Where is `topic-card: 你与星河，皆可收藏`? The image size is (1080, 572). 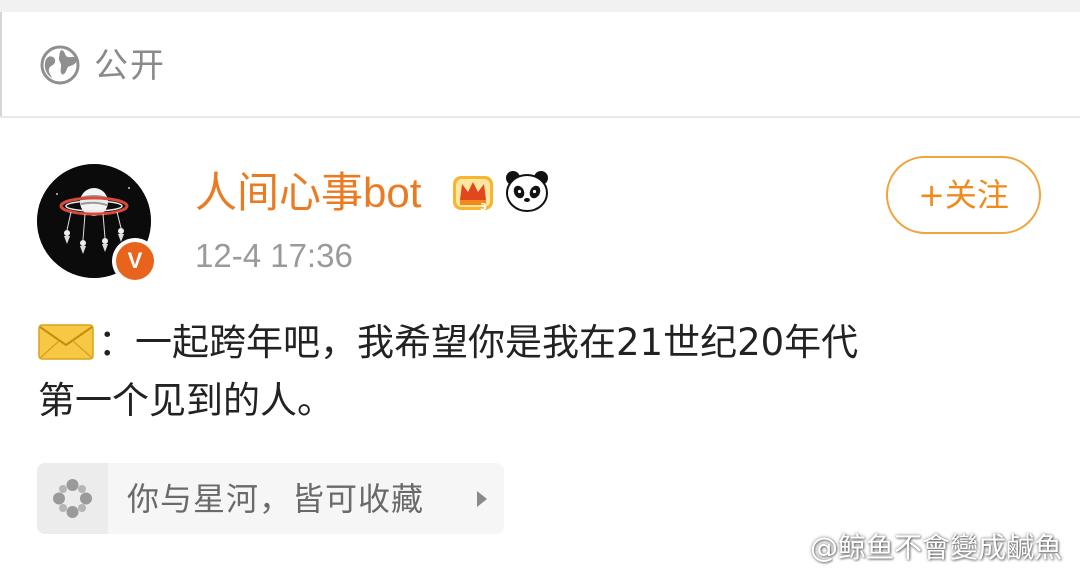 topic-card: 你与星河，皆可收藏 is located at coordinates (270, 498).